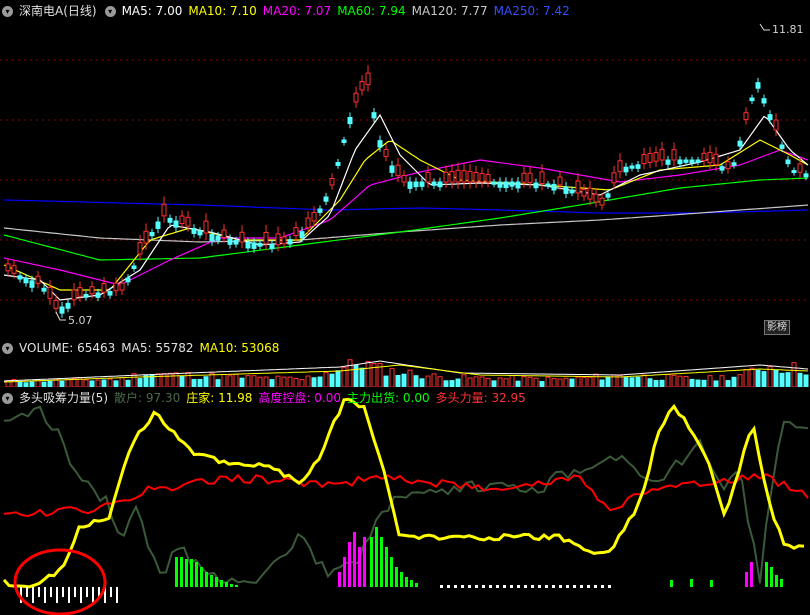 The height and width of the screenshot is (615, 810). What do you see at coordinates (354, 559) in the screenshot?
I see `control-bar` at bounding box center [354, 559].